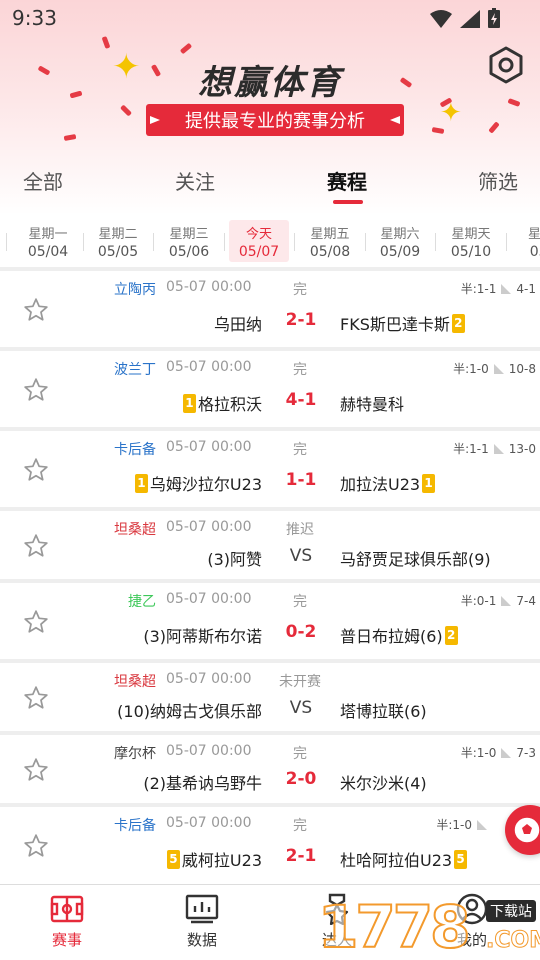 The height and width of the screenshot is (960, 540). I want to click on league-name: 摩尔杯, so click(135, 754).